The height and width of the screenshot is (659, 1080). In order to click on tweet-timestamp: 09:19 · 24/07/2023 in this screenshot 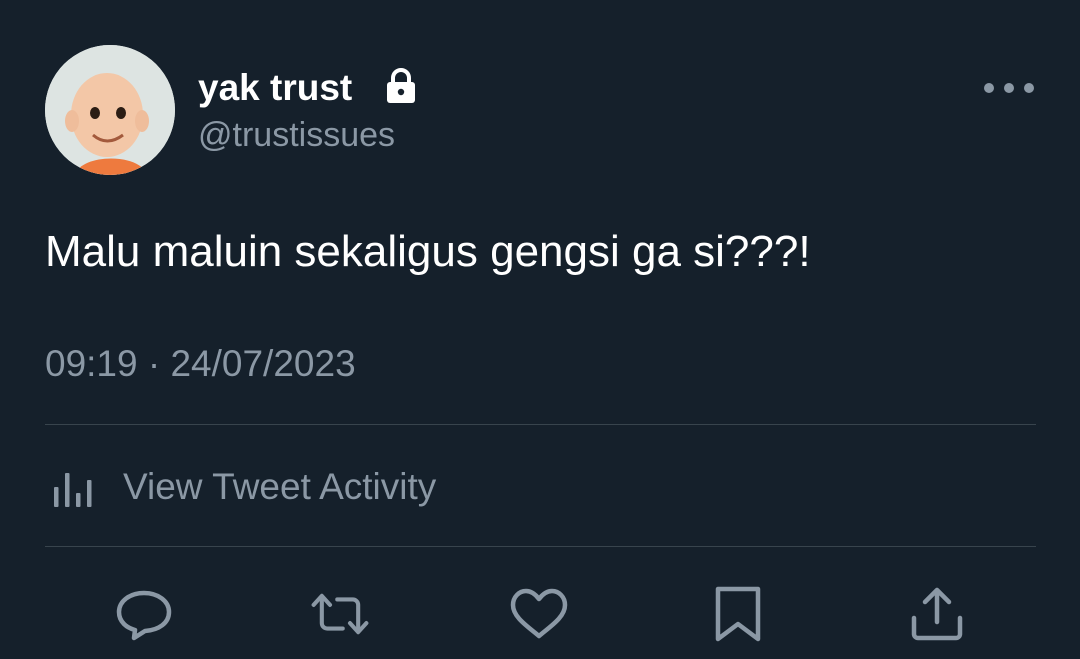, I will do `click(200, 364)`.